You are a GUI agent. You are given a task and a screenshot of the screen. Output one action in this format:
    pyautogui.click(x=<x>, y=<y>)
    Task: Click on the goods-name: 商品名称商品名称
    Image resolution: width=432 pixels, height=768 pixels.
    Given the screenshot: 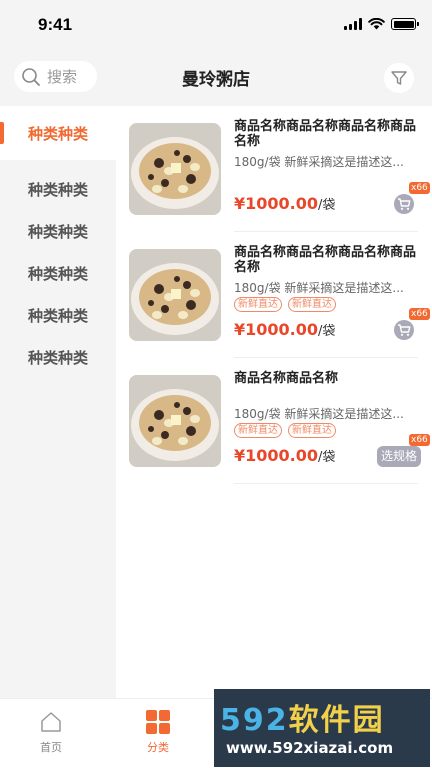 What is the action you would take?
    pyautogui.click(x=286, y=378)
    